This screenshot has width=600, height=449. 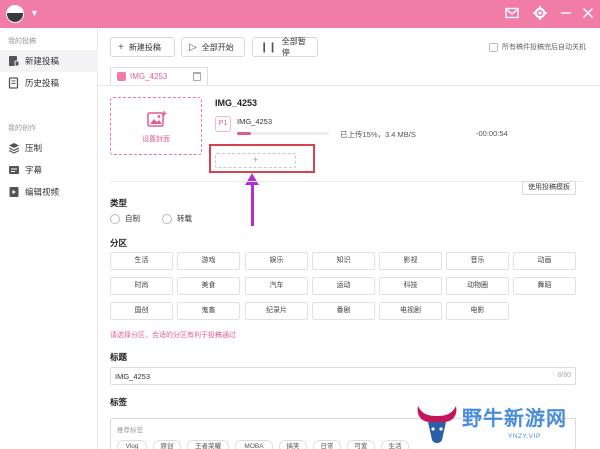 I want to click on category-button: 舞蹈, so click(x=544, y=286).